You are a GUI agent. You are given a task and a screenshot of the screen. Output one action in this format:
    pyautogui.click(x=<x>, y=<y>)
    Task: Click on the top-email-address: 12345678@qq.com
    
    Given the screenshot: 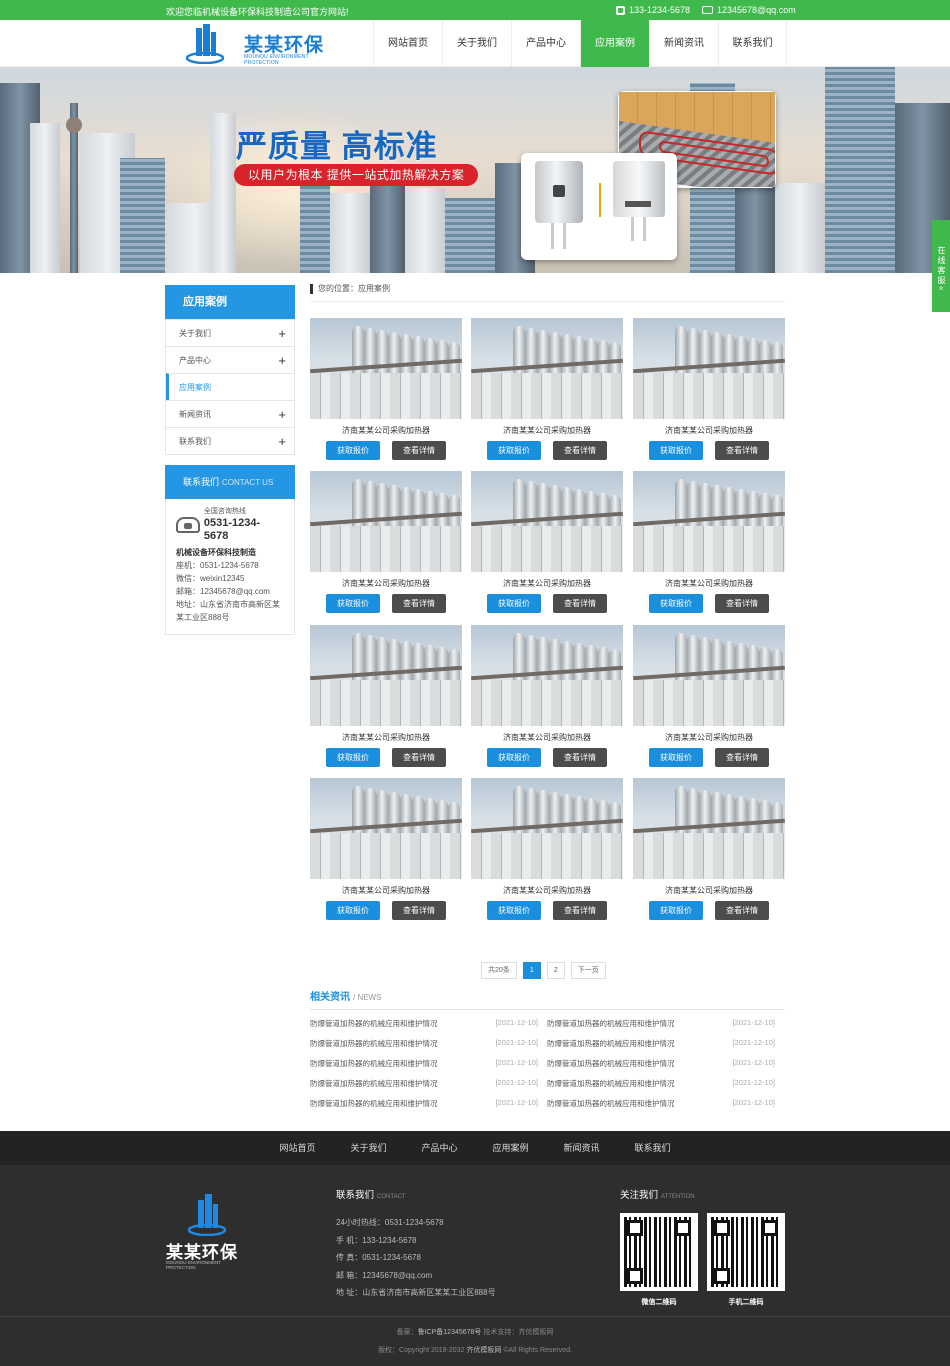 What is the action you would take?
    pyautogui.click(x=756, y=10)
    